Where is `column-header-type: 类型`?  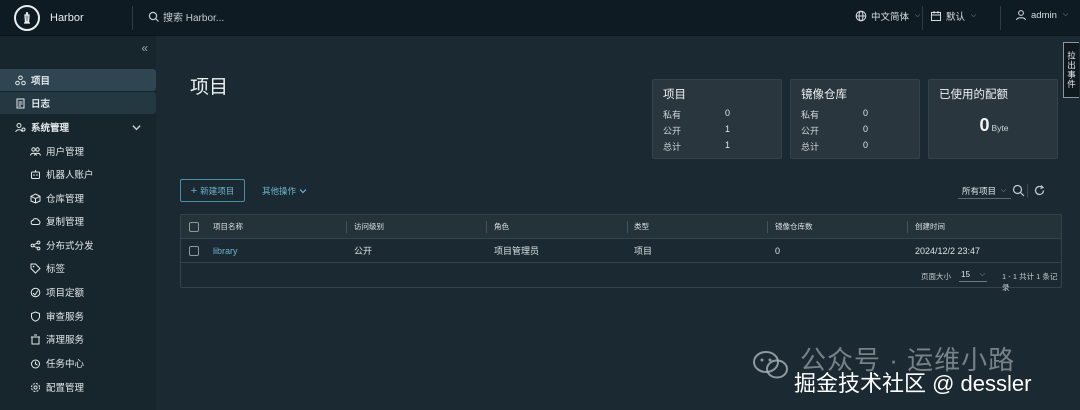 column-header-type: 类型 is located at coordinates (638, 227).